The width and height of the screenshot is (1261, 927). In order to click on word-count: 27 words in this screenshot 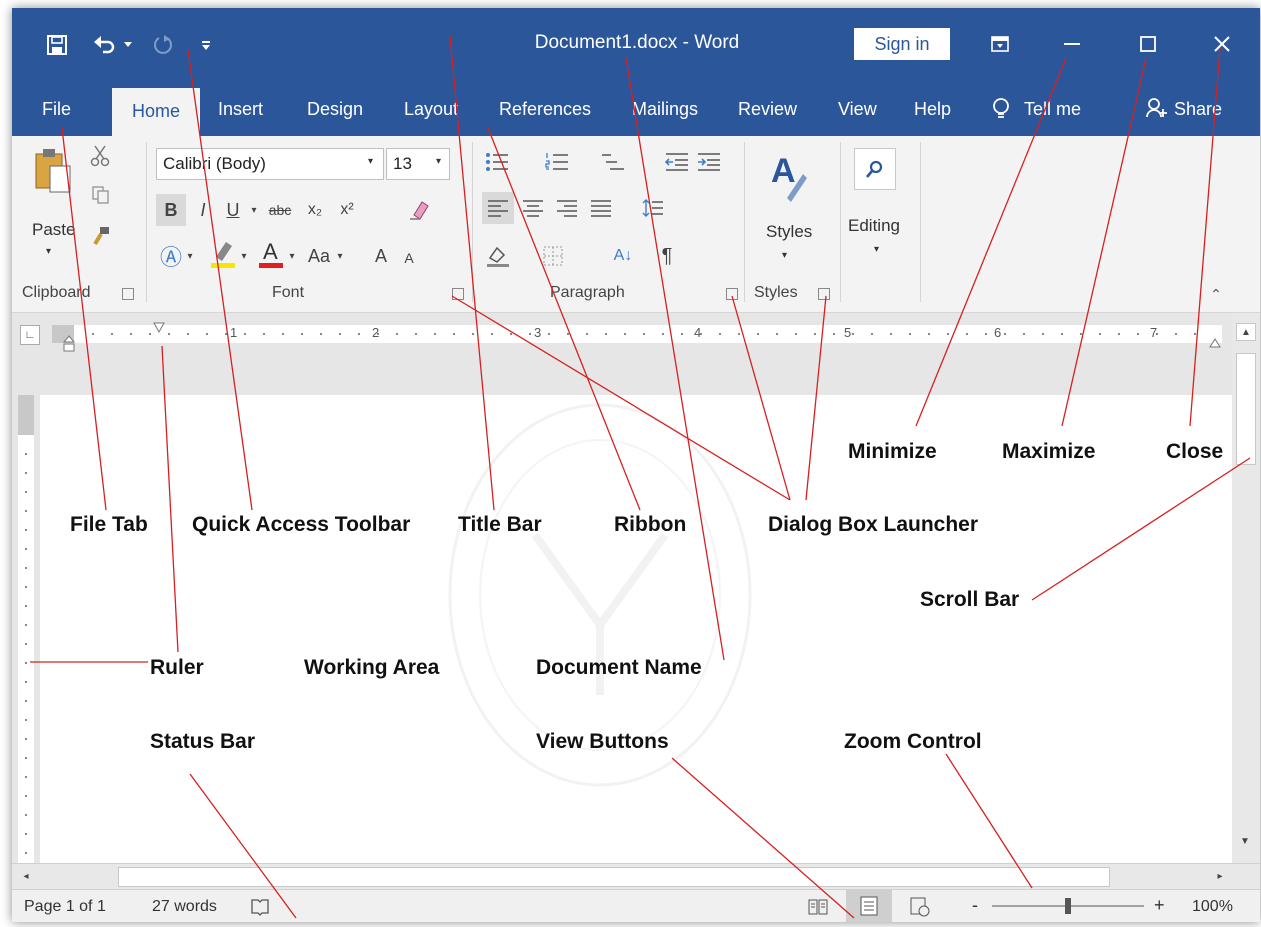, I will do `click(184, 907)`.